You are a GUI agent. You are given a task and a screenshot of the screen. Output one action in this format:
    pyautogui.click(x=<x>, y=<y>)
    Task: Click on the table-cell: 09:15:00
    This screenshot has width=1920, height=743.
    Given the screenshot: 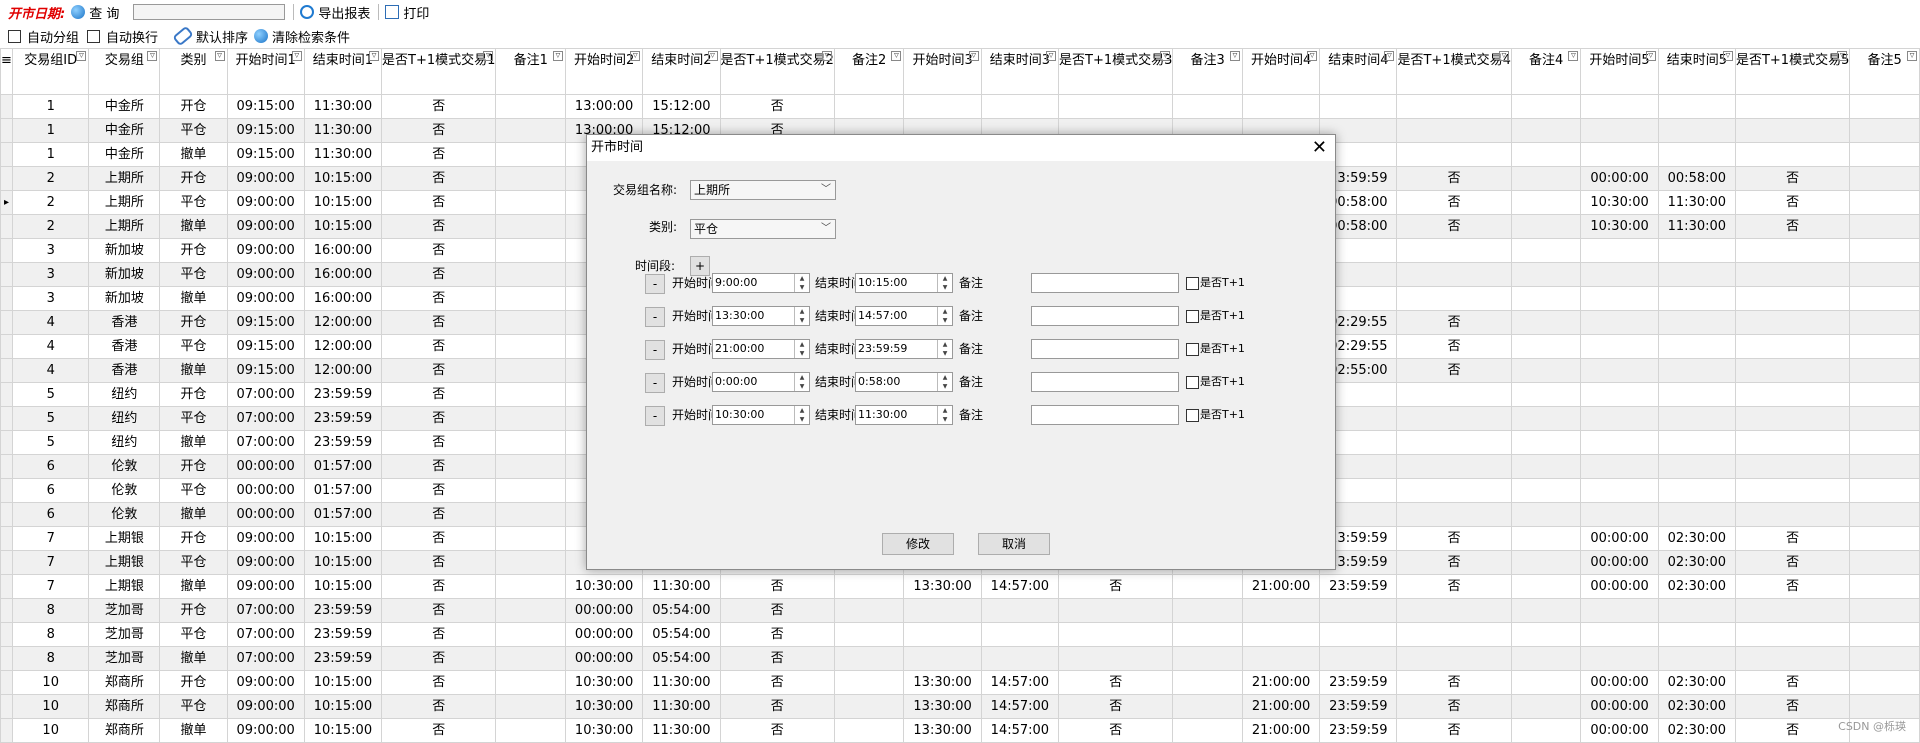 What is the action you would take?
    pyautogui.click(x=265, y=130)
    